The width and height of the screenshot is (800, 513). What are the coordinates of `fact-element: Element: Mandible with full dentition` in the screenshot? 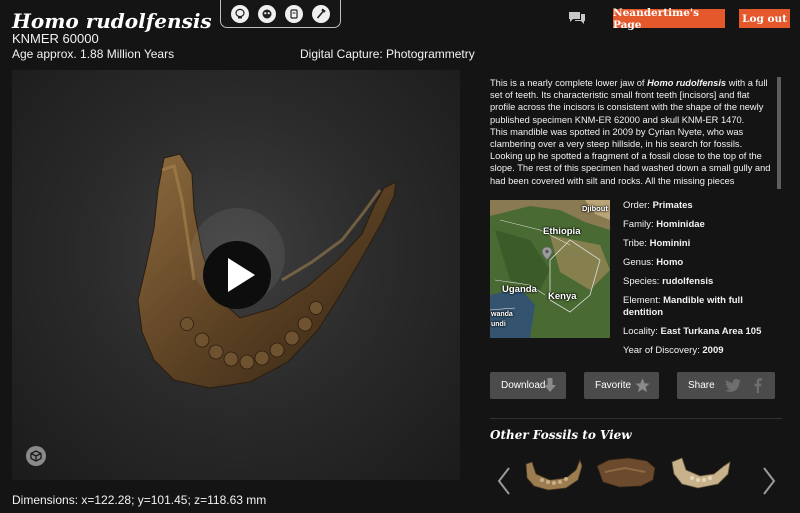 It's located at (683, 306).